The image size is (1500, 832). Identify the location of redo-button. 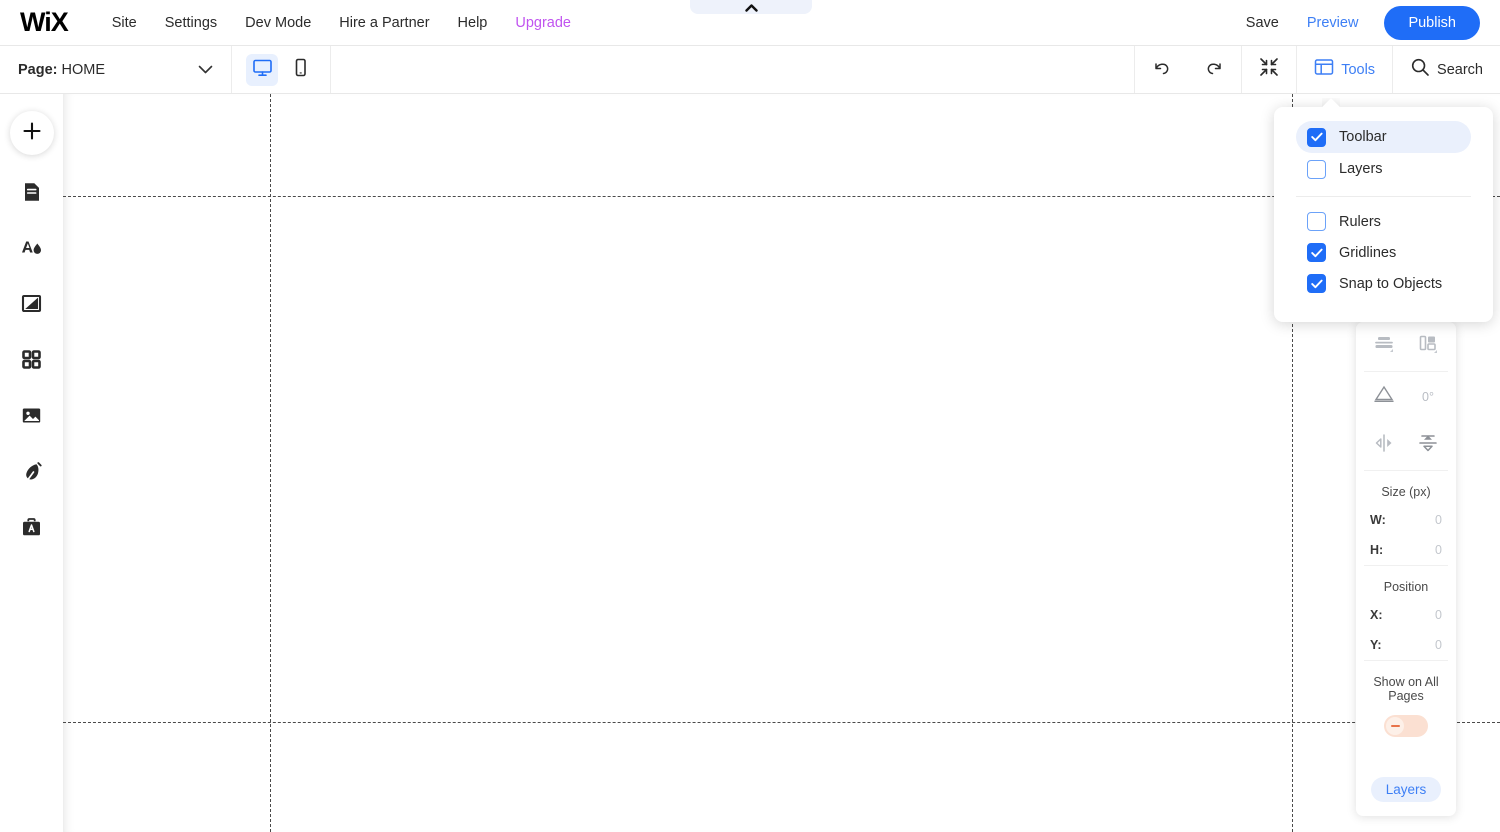
(1214, 69).